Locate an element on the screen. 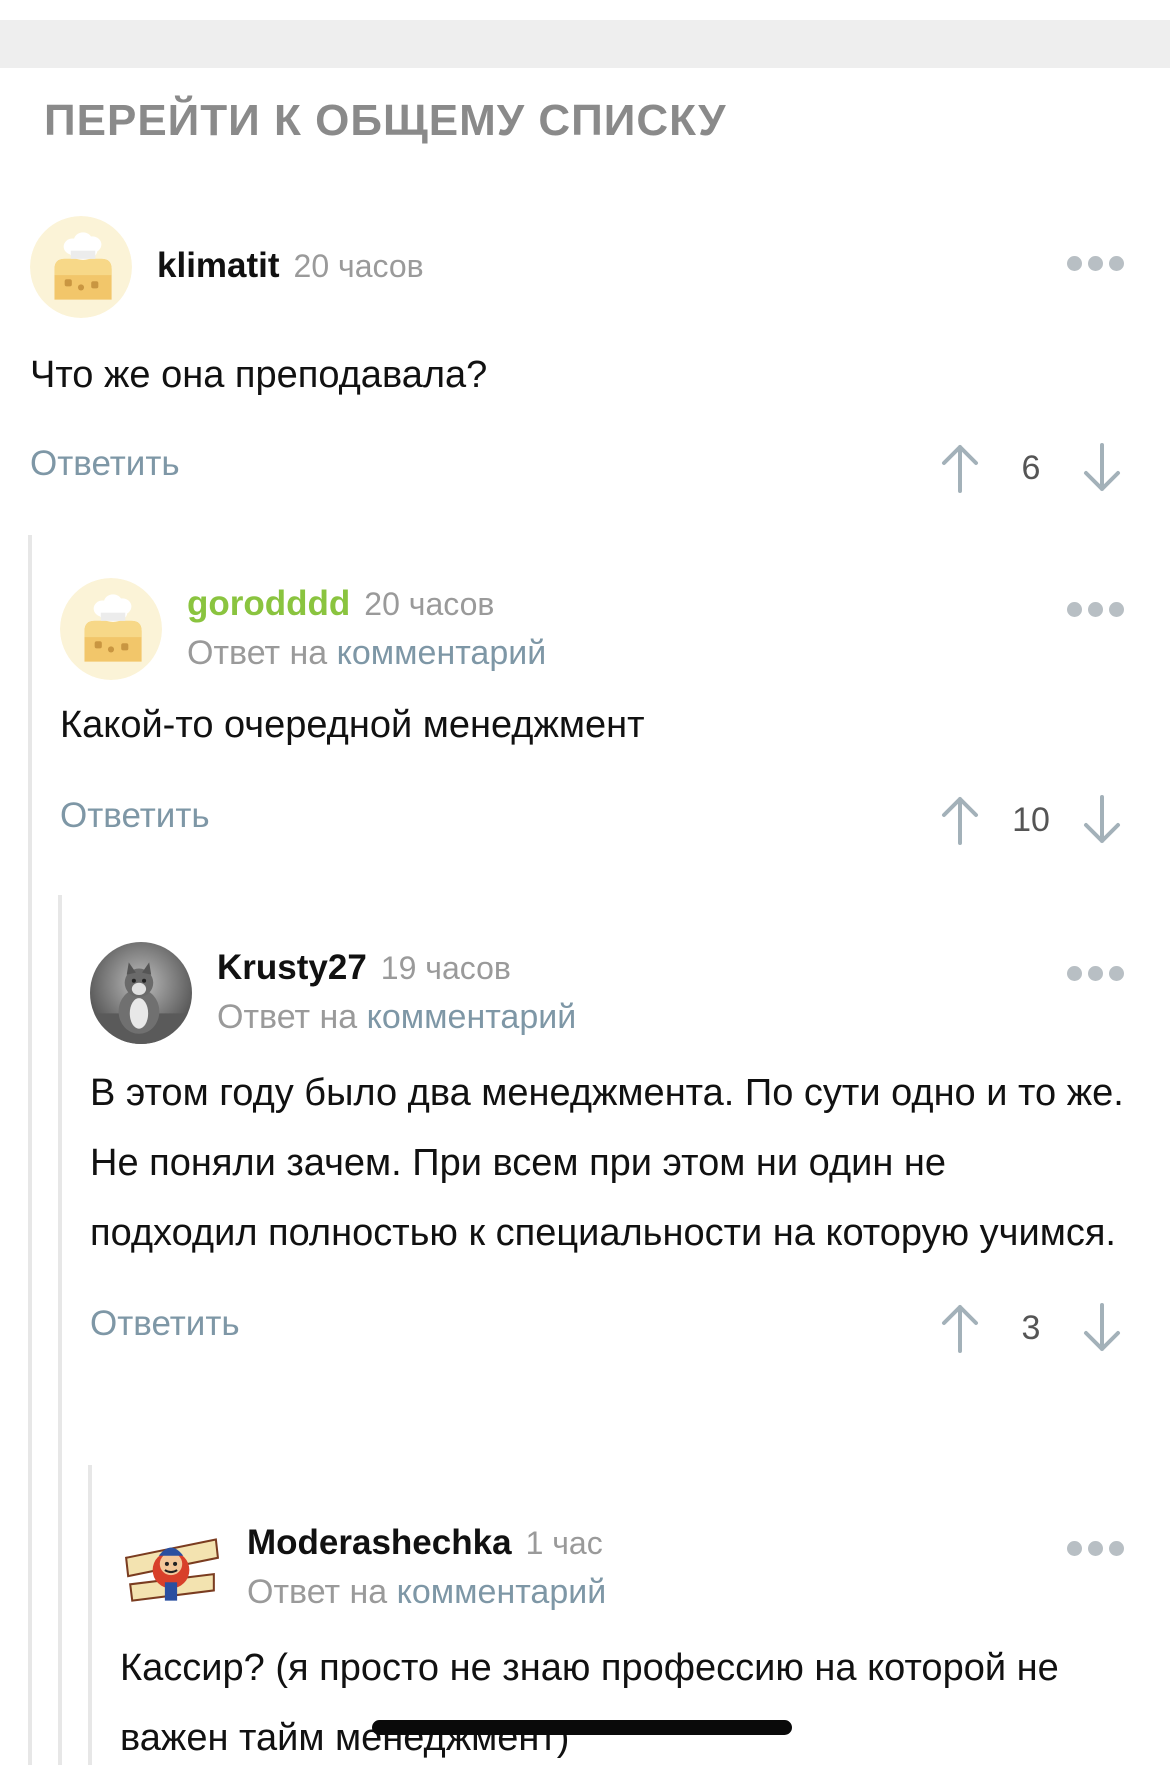  comment-actions: Ответить 6 is located at coordinates (577, 468).